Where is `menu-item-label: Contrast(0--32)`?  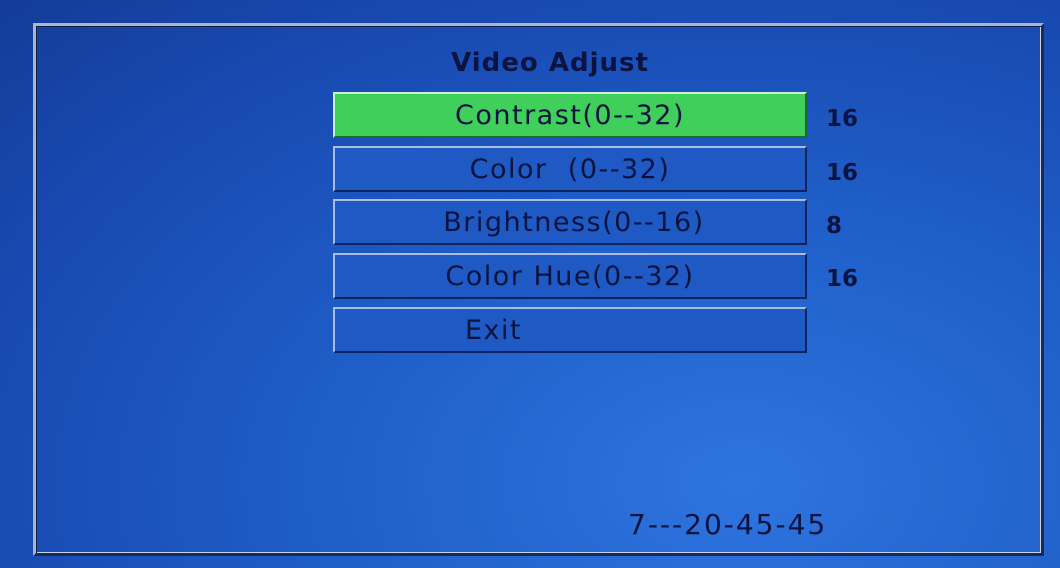
menu-item-label: Contrast(0--32) is located at coordinates (570, 115).